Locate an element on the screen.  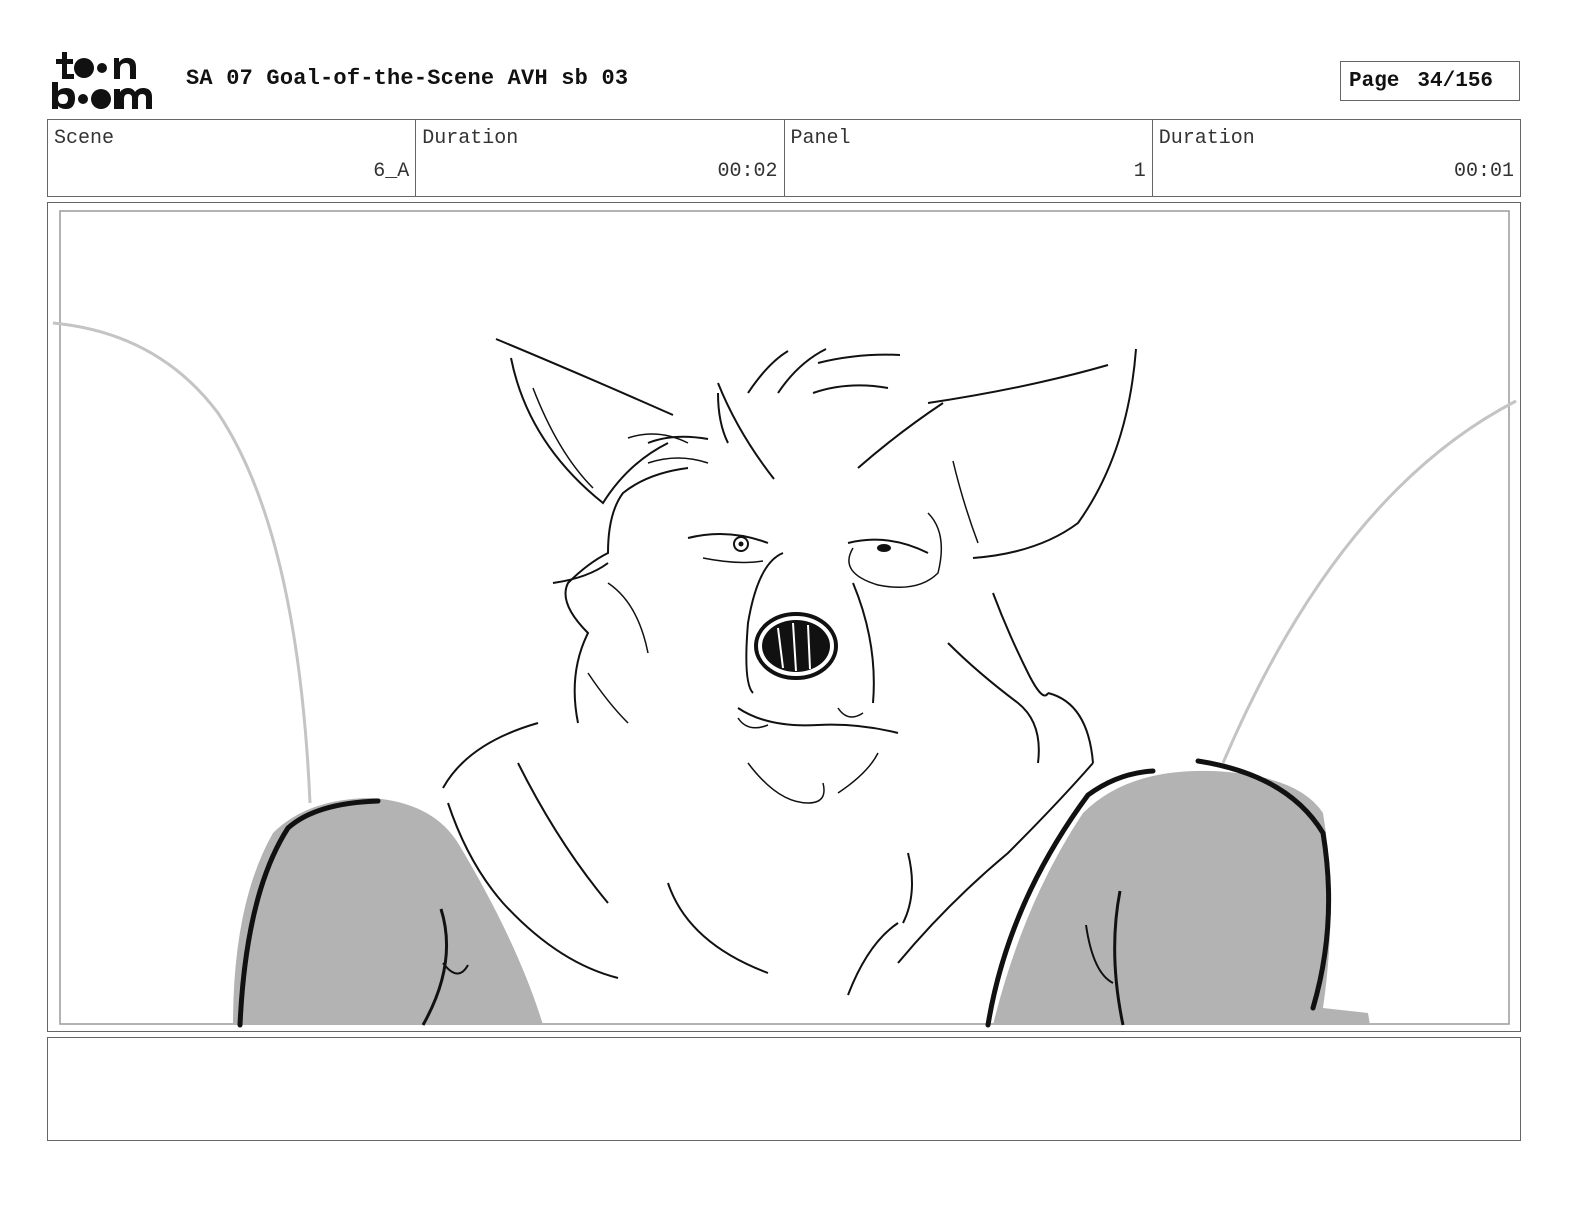
scene-cell: Scene 6_A is located at coordinates (232, 158).